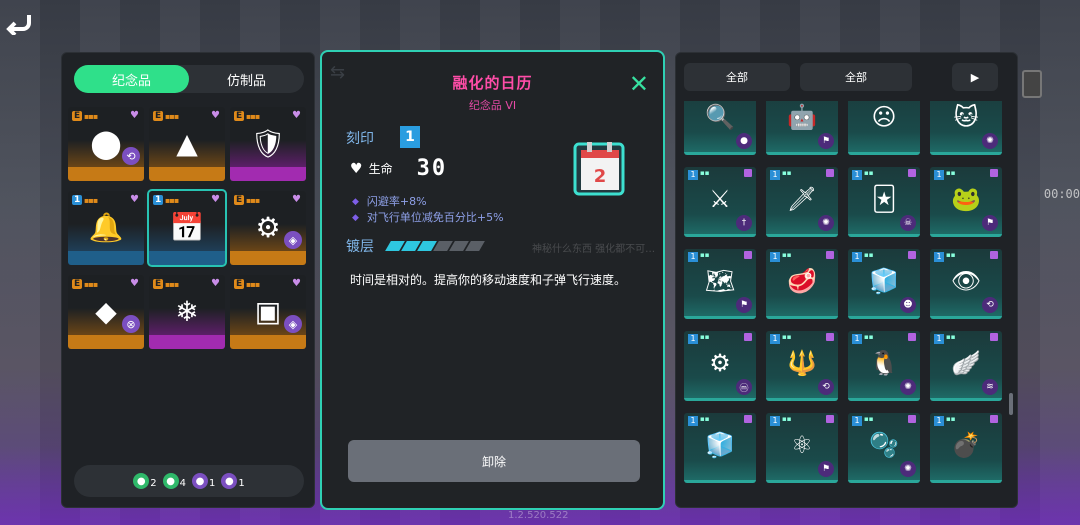 This screenshot has width=1080, height=525. Describe the element at coordinates (153, 483) in the screenshot. I see `set-count: 2` at that location.